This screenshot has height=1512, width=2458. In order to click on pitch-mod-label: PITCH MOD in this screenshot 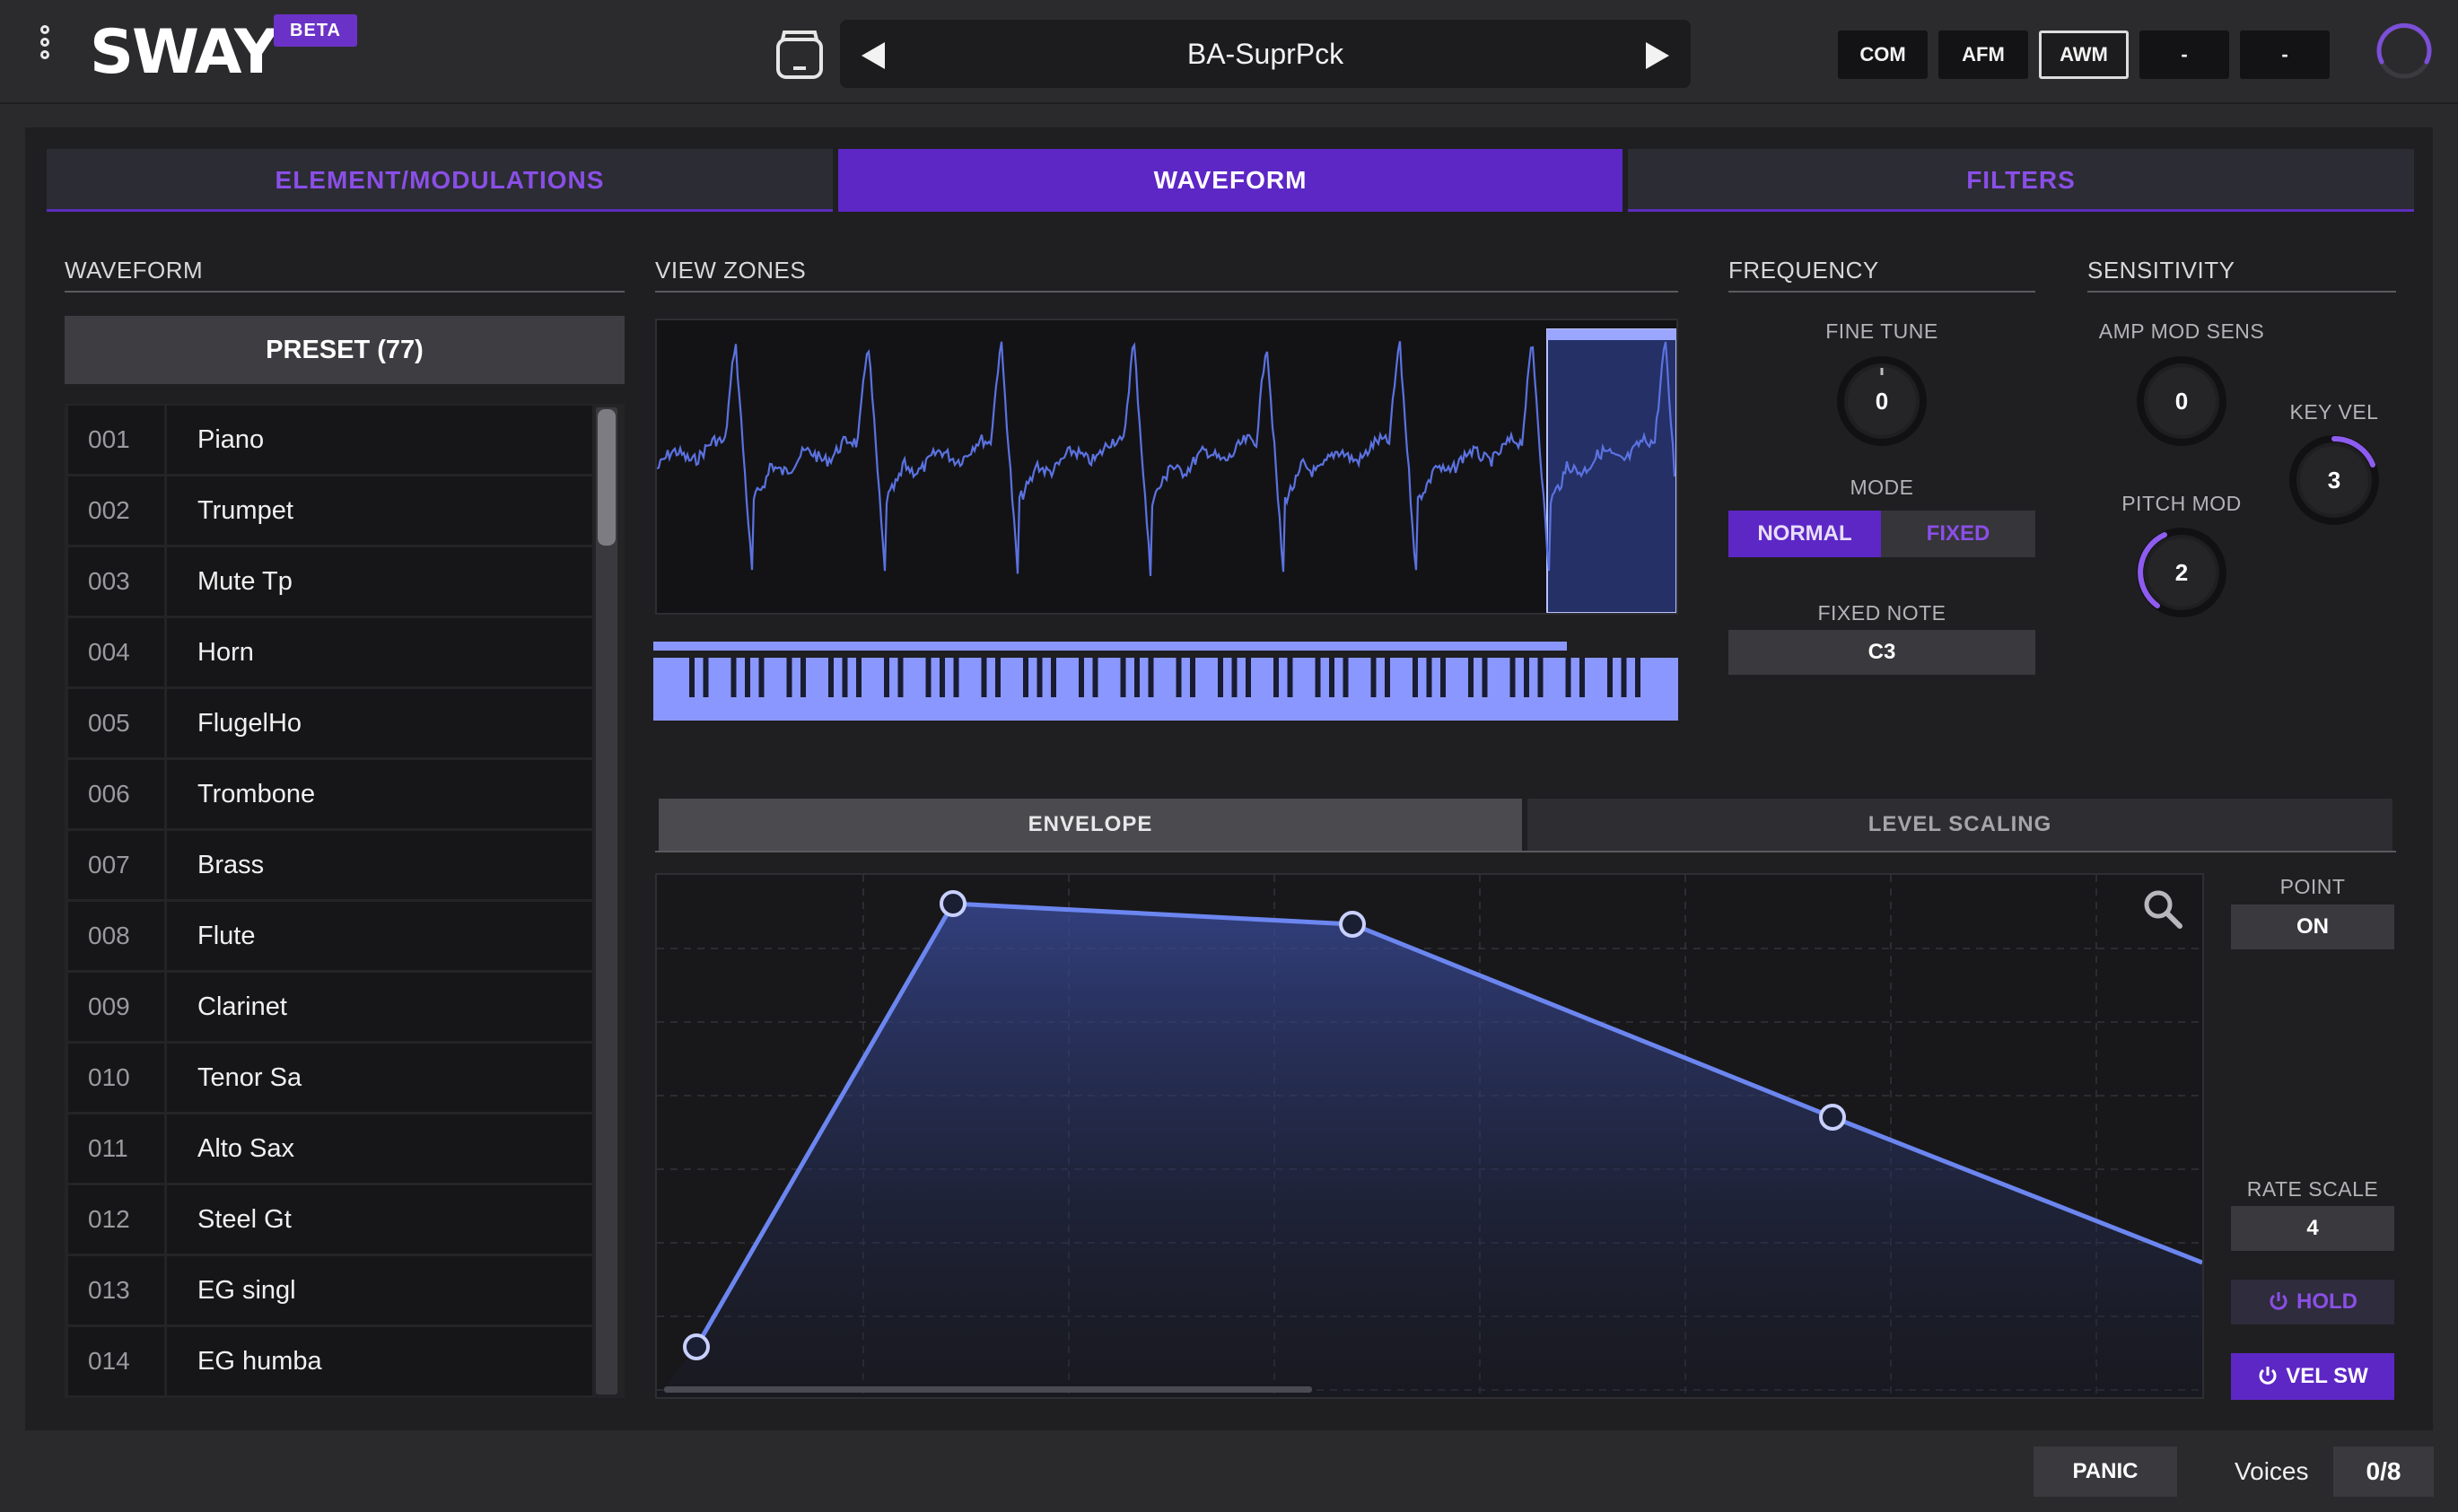, I will do `click(2181, 503)`.